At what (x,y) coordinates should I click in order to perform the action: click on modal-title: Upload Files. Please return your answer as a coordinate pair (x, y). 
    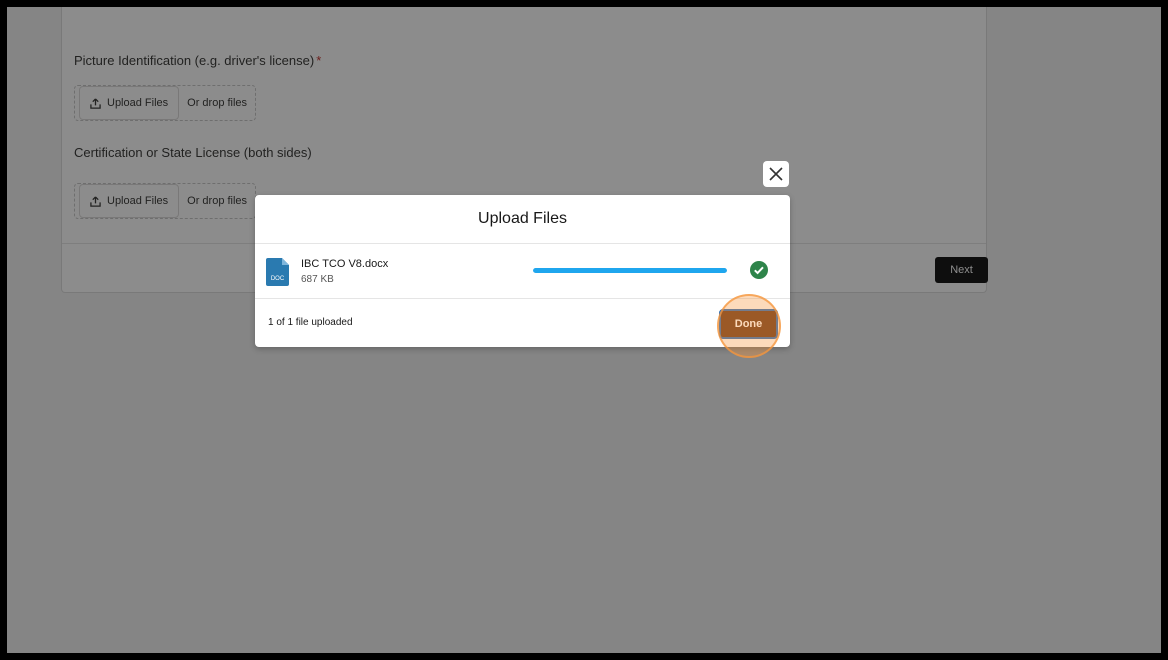
    Looking at the image, I should click on (522, 219).